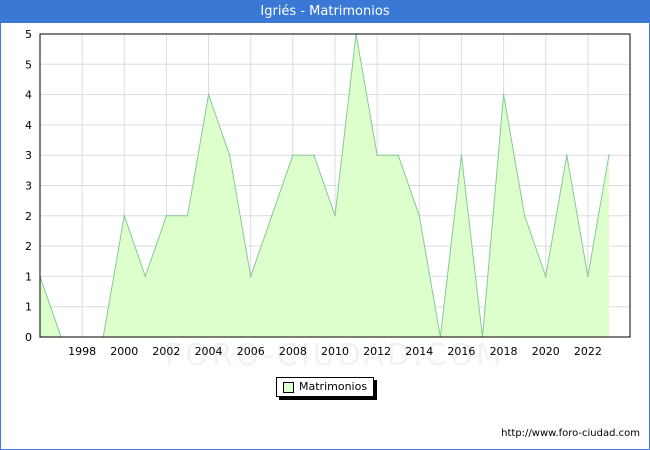 The height and width of the screenshot is (450, 650). What do you see at coordinates (570, 433) in the screenshot?
I see `source-url: http://www.foro-ciudad.com` at bounding box center [570, 433].